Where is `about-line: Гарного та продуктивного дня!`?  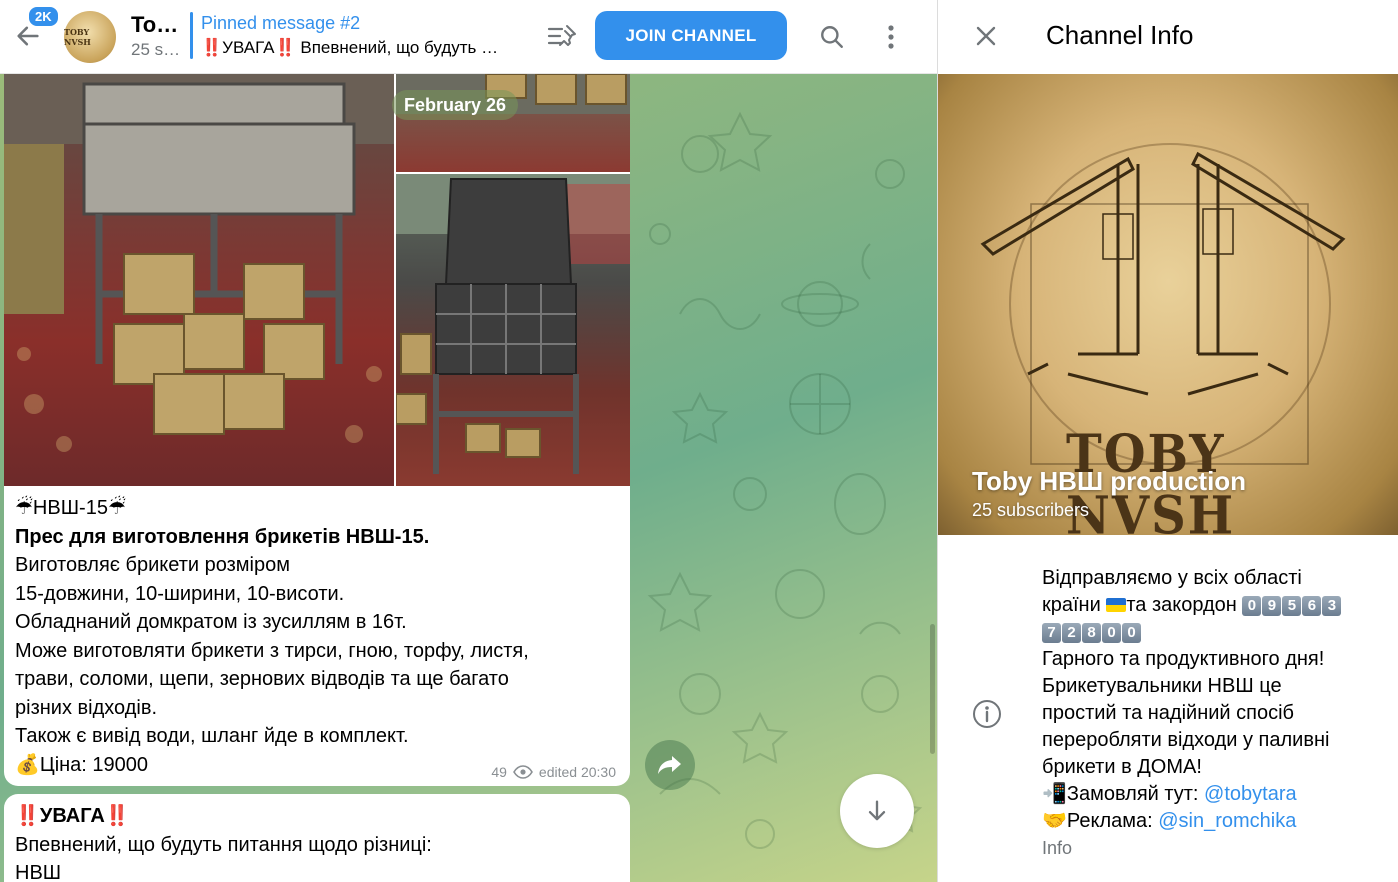
about-line: Гарного та продуктивного дня! is located at coordinates (1183, 659).